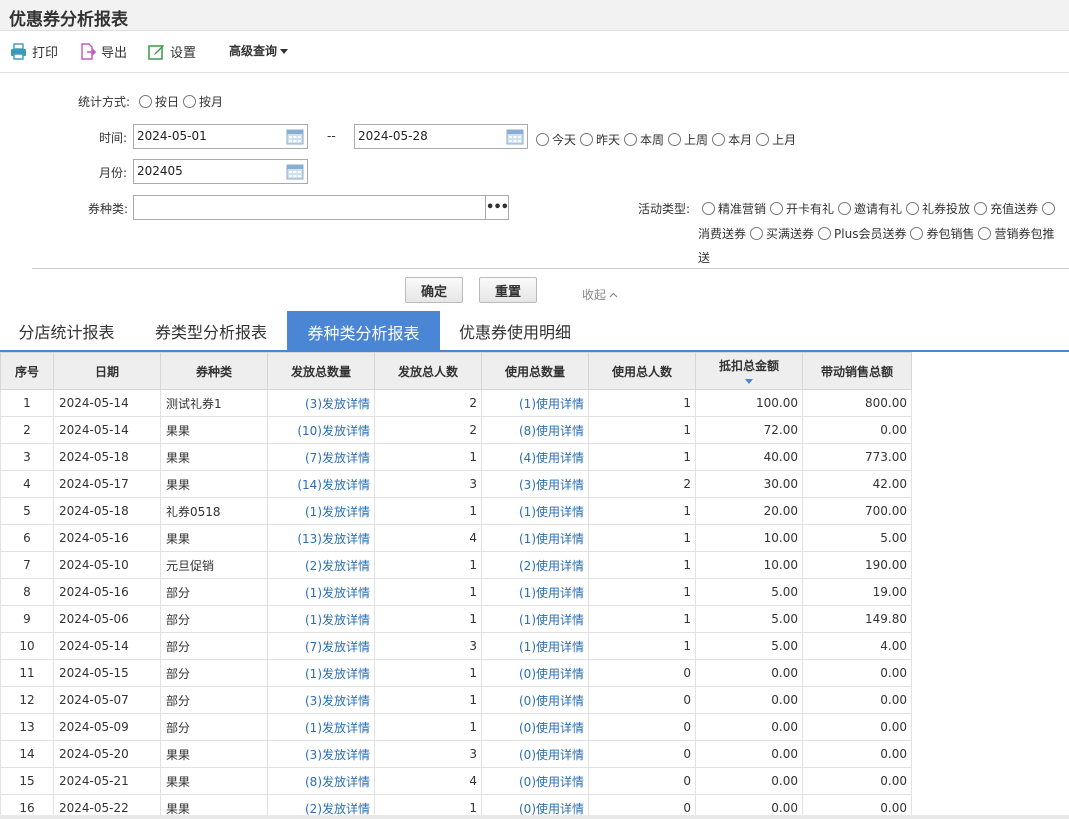 The image size is (1069, 819). What do you see at coordinates (220, 136) in the screenshot?
I see `date-from-input: 2024-05-01` at bounding box center [220, 136].